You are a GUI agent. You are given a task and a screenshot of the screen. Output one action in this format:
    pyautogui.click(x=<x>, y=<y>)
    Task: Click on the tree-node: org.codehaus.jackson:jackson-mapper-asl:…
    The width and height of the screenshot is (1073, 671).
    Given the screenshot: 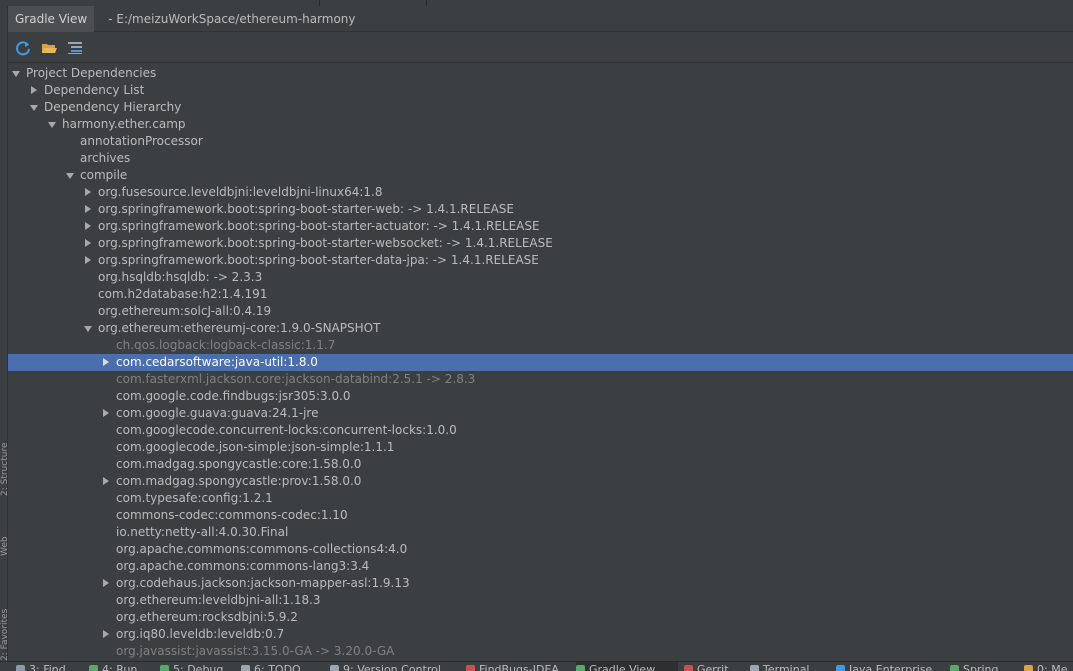 What is the action you would take?
    pyautogui.click(x=540, y=583)
    